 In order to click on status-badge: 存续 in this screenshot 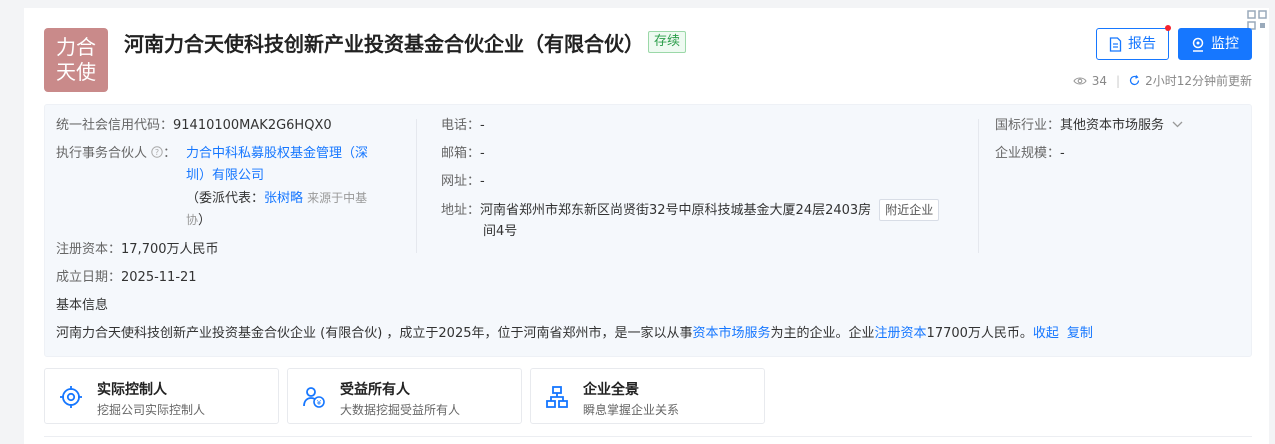, I will do `click(667, 42)`.